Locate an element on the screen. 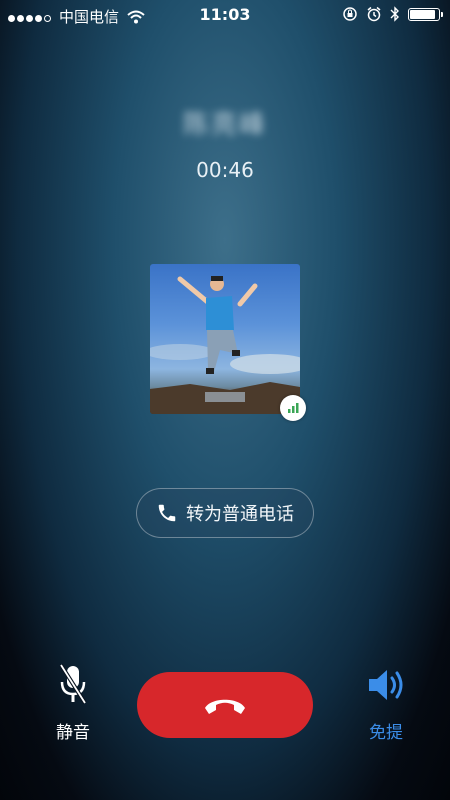  battery-icon is located at coordinates (425, 14).